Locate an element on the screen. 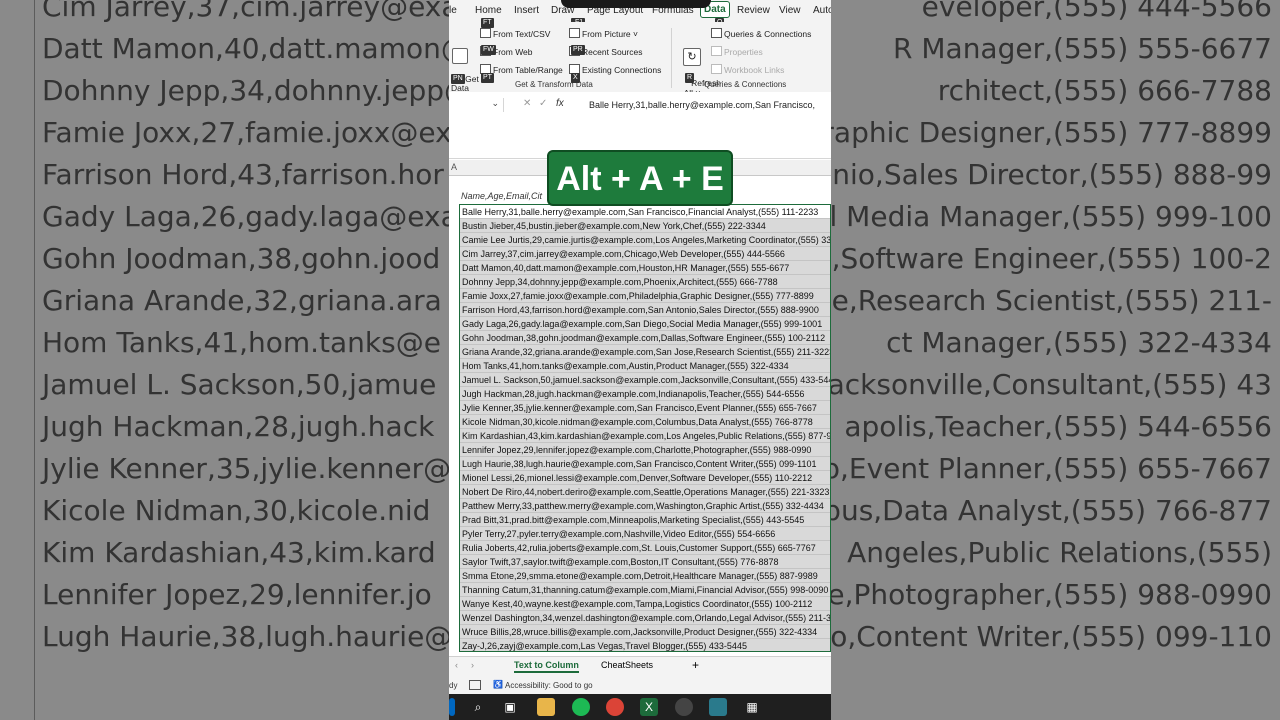 The image size is (1280, 720). background-line: Angeles,Public Relations,(555) is located at coordinates (1059, 552).